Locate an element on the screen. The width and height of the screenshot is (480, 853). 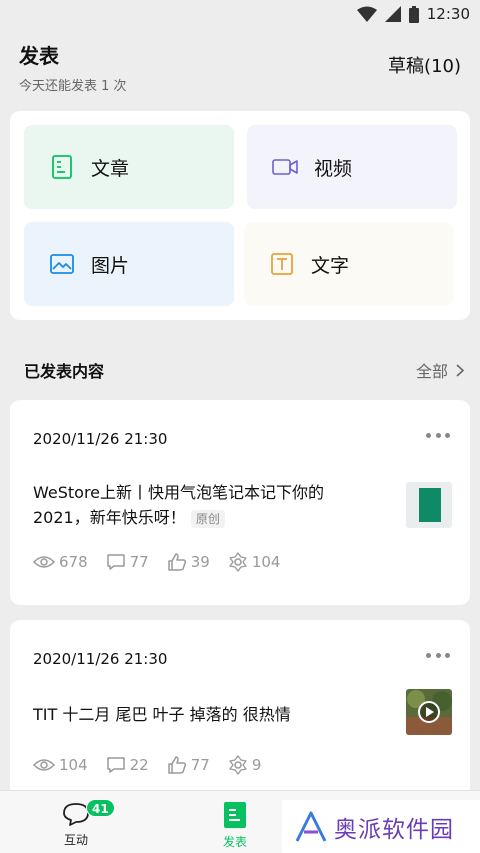
status-bar: 12:30 is located at coordinates (240, 14).